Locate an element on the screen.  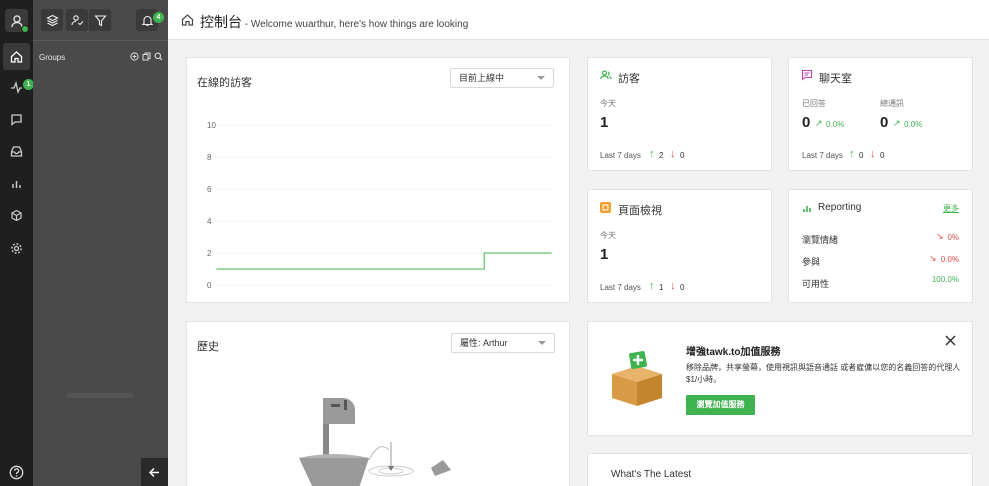
history-card: 歷史 屬性: Arthur is located at coordinates (378, 403).